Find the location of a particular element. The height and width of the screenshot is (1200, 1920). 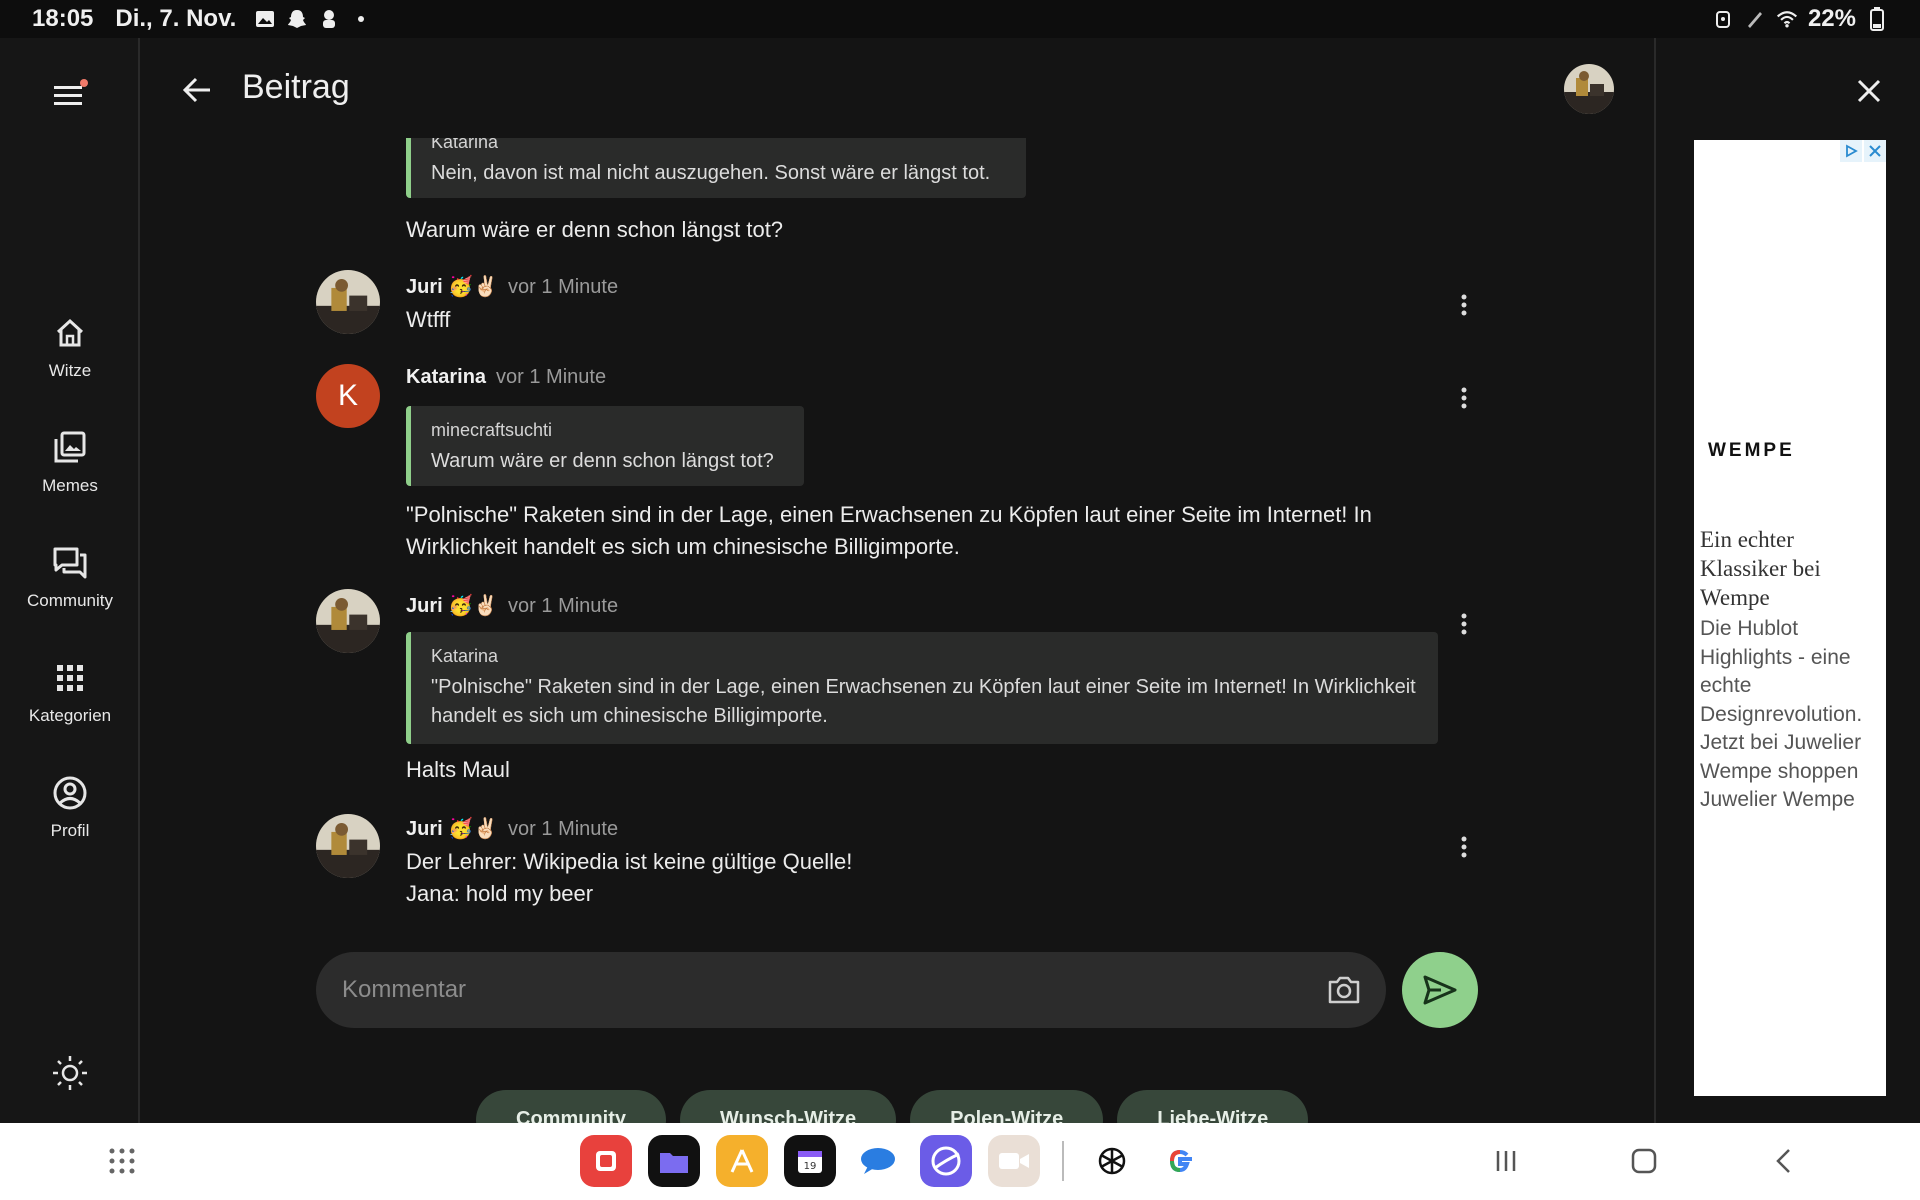

close-icon is located at coordinates (1869, 91).